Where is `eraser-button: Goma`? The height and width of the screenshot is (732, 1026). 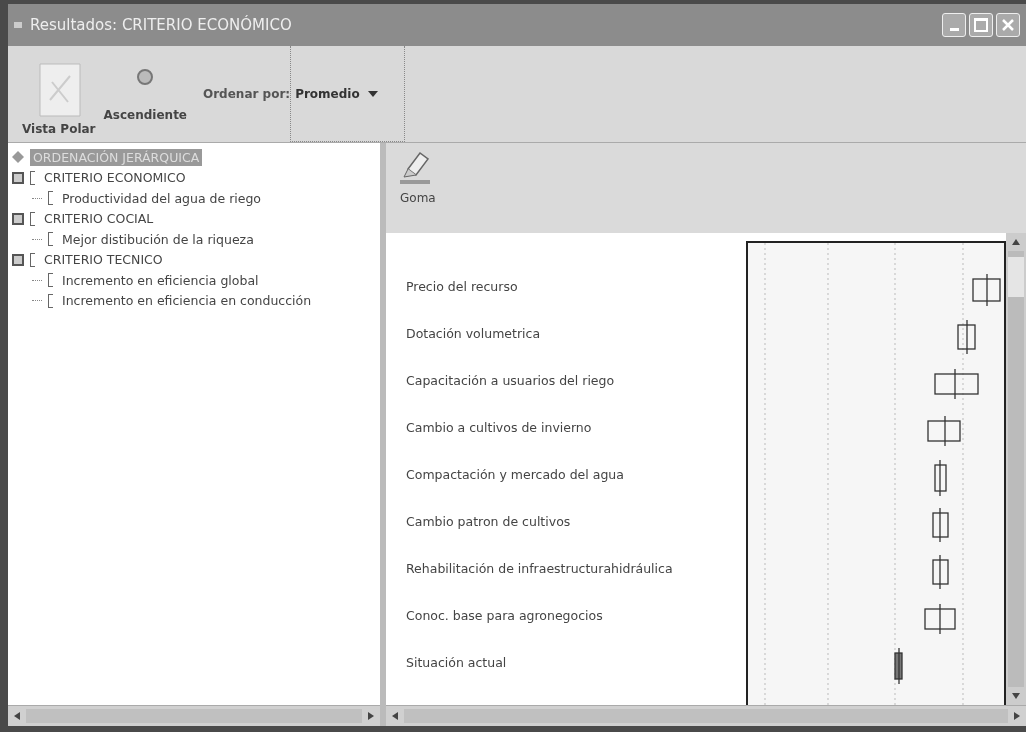 eraser-button: Goma is located at coordinates (418, 188).